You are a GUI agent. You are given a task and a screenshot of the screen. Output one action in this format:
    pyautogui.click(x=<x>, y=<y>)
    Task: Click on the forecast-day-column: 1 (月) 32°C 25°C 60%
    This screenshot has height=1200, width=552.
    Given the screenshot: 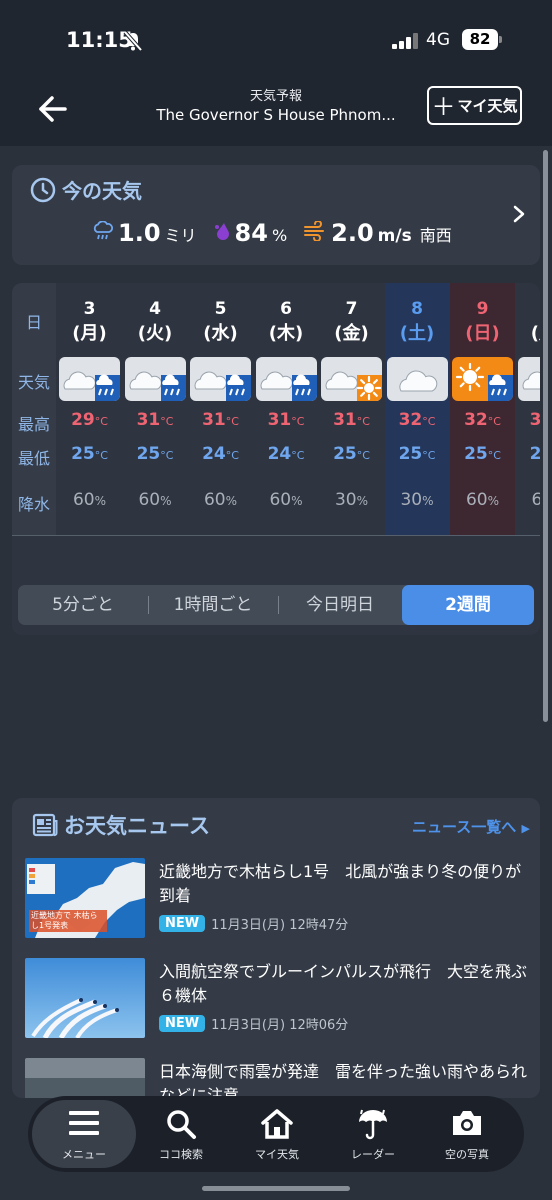 What is the action you would take?
    pyautogui.click(x=528, y=409)
    